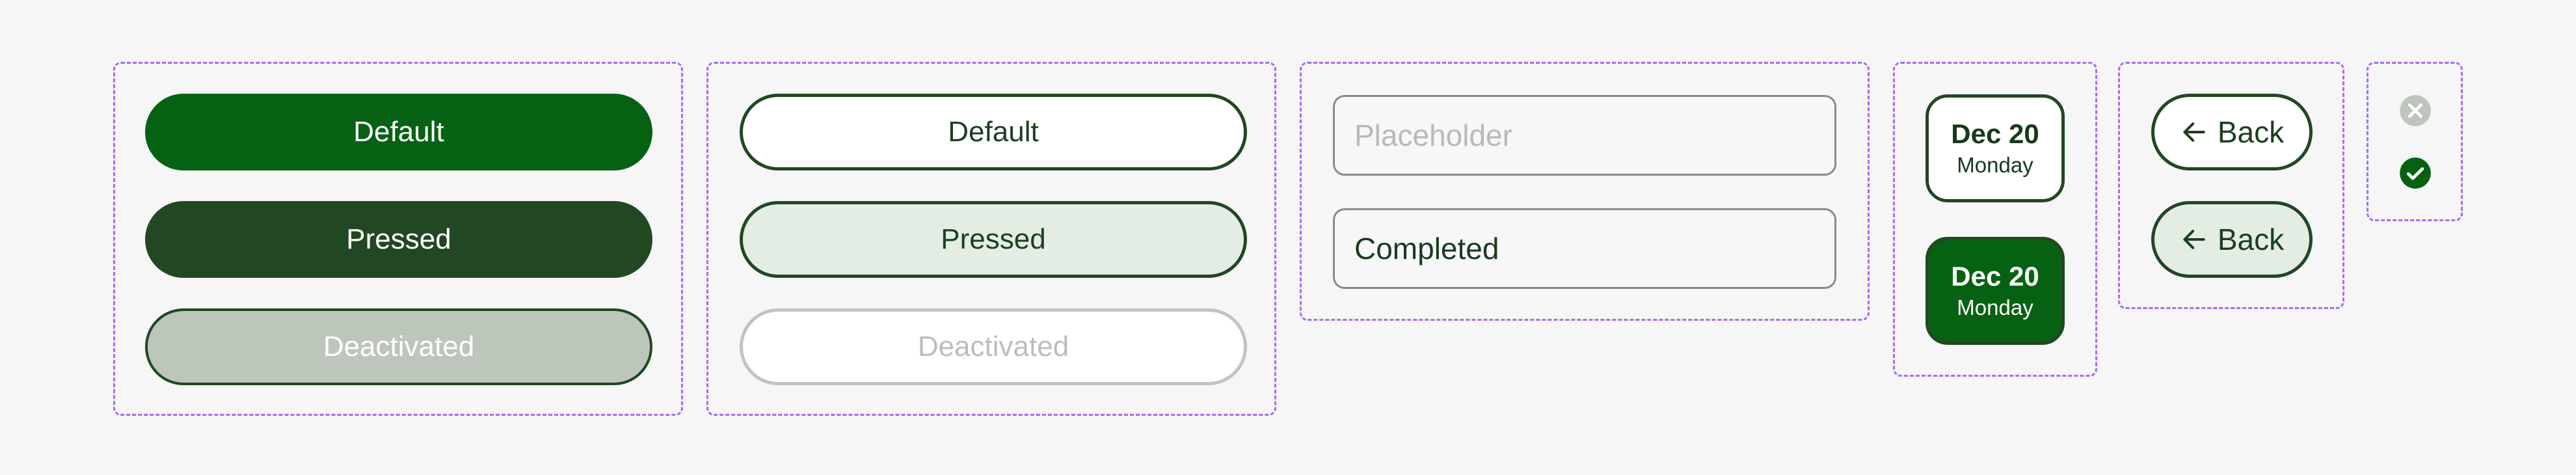 This screenshot has width=2576, height=475. Describe the element at coordinates (993, 346) in the screenshot. I see `secondary-button-deactivated: Deactivated` at that location.